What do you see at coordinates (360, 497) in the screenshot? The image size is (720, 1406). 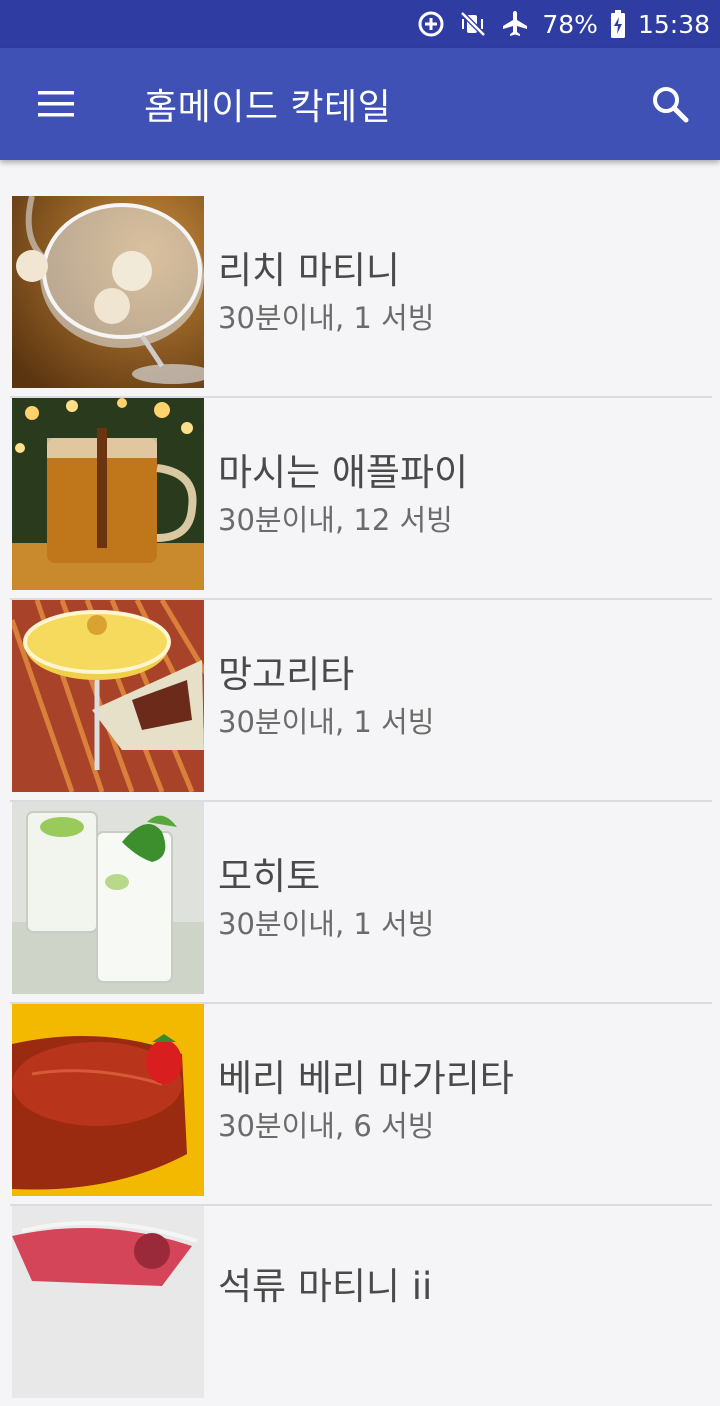 I see `list-item: 마시는 애플파이 30분이내, 12 서빙` at bounding box center [360, 497].